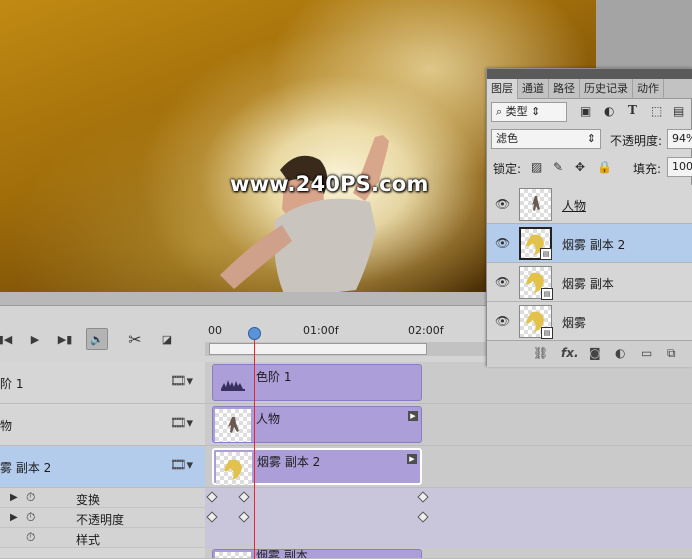 Image resolution: width=692 pixels, height=559 pixels. Describe the element at coordinates (329, 184) in the screenshot. I see `watermark-text: www.240PS.com` at that location.